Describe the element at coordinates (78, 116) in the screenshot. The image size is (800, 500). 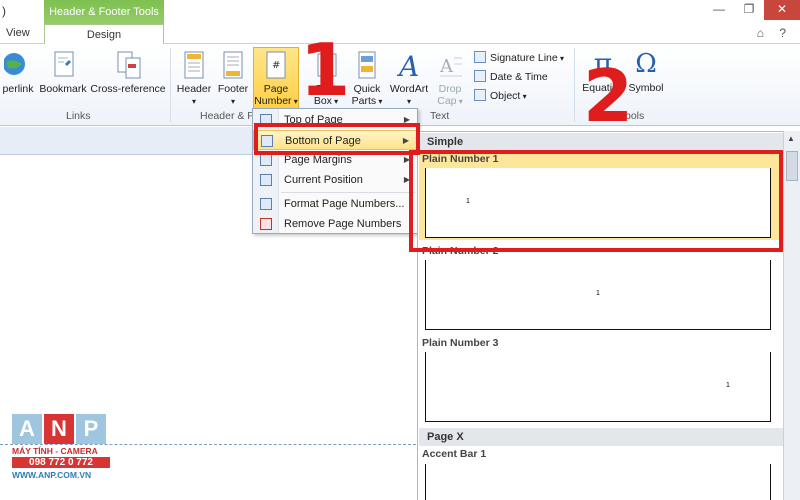
I see `group-label-links: Links` at that location.